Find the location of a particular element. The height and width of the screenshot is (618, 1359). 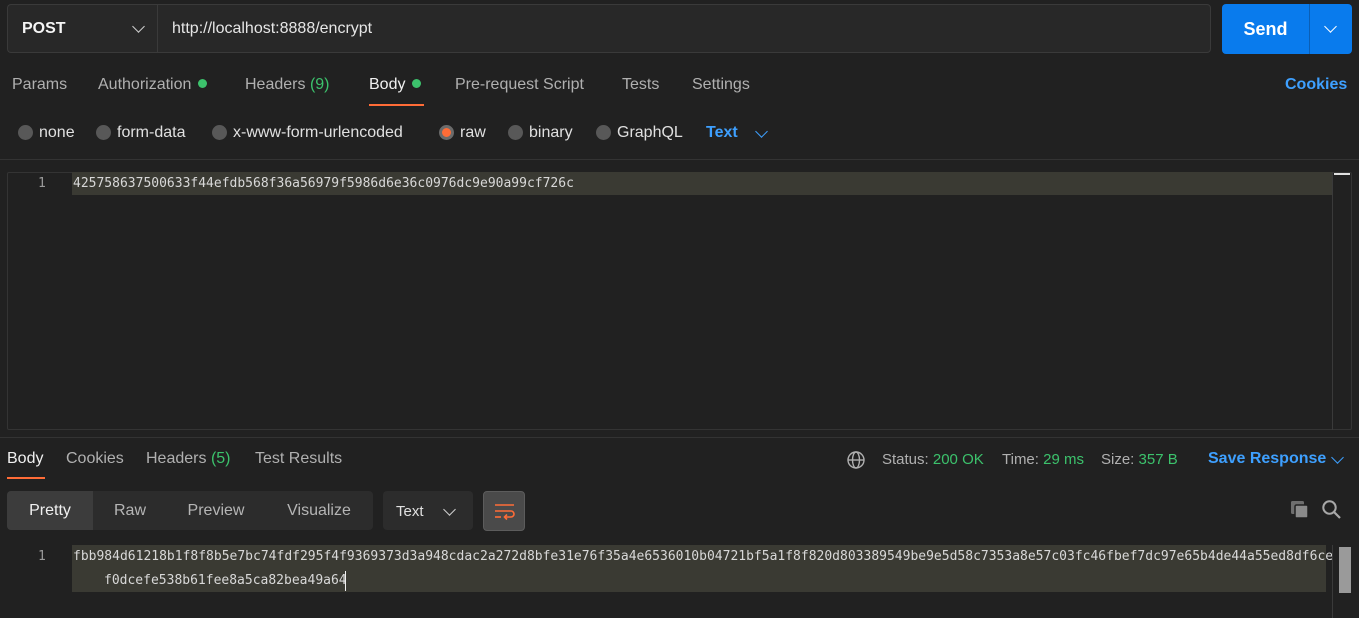

tab-body-label: Body is located at coordinates (387, 84).